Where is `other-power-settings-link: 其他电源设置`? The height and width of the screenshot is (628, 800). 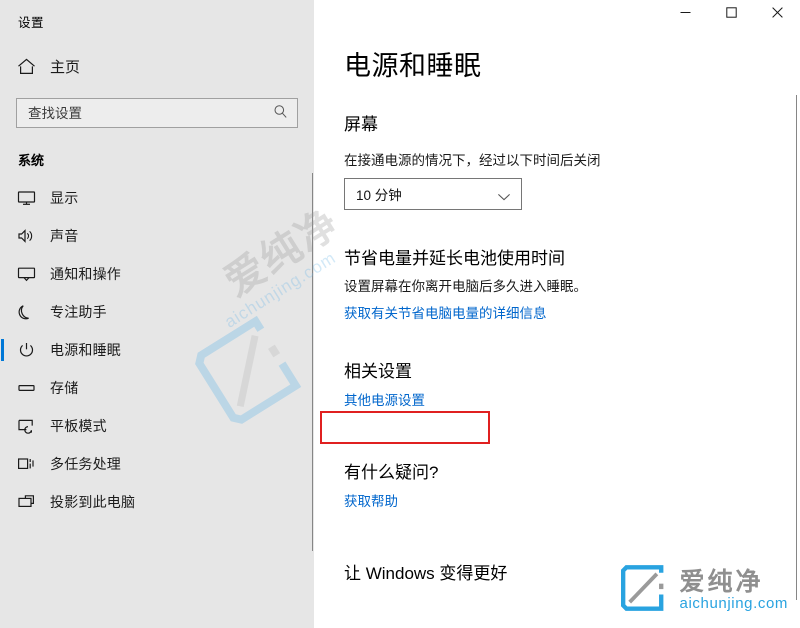
other-power-settings-link: 其他电源设置 is located at coordinates (384, 399).